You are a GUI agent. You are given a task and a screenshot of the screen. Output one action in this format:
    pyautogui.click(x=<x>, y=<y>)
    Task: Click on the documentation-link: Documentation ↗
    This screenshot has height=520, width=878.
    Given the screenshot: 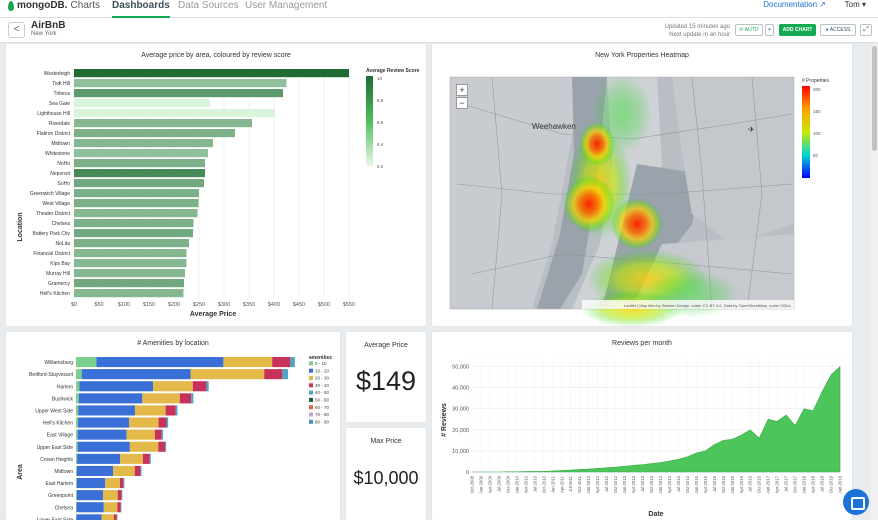 What is the action you would take?
    pyautogui.click(x=794, y=4)
    